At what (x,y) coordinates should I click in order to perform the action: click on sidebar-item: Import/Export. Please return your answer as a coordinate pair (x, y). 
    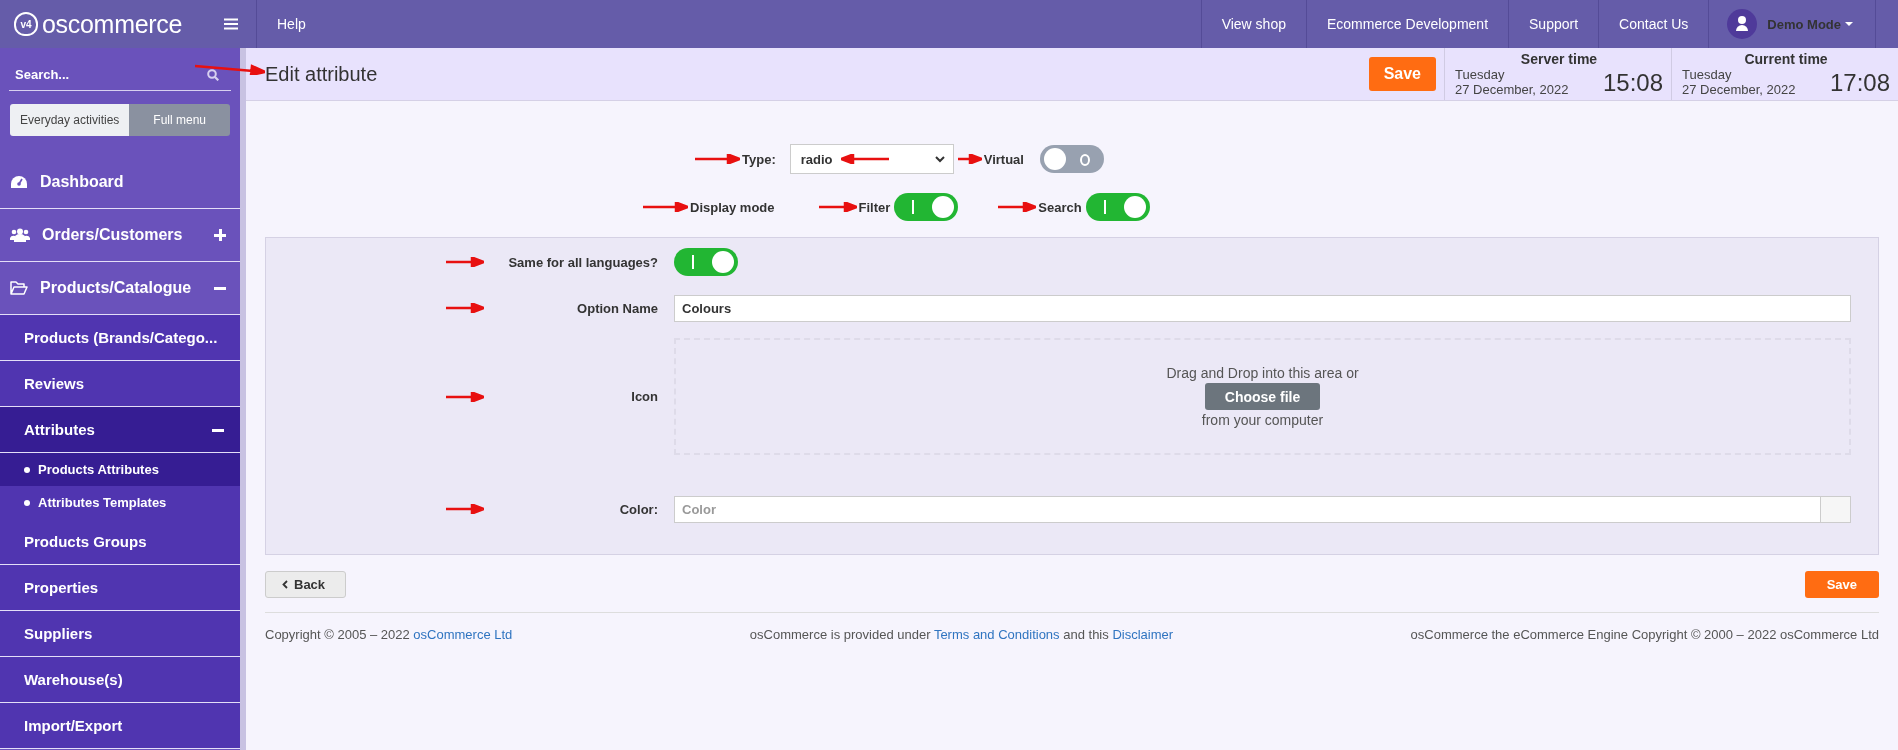
    Looking at the image, I should click on (120, 726).